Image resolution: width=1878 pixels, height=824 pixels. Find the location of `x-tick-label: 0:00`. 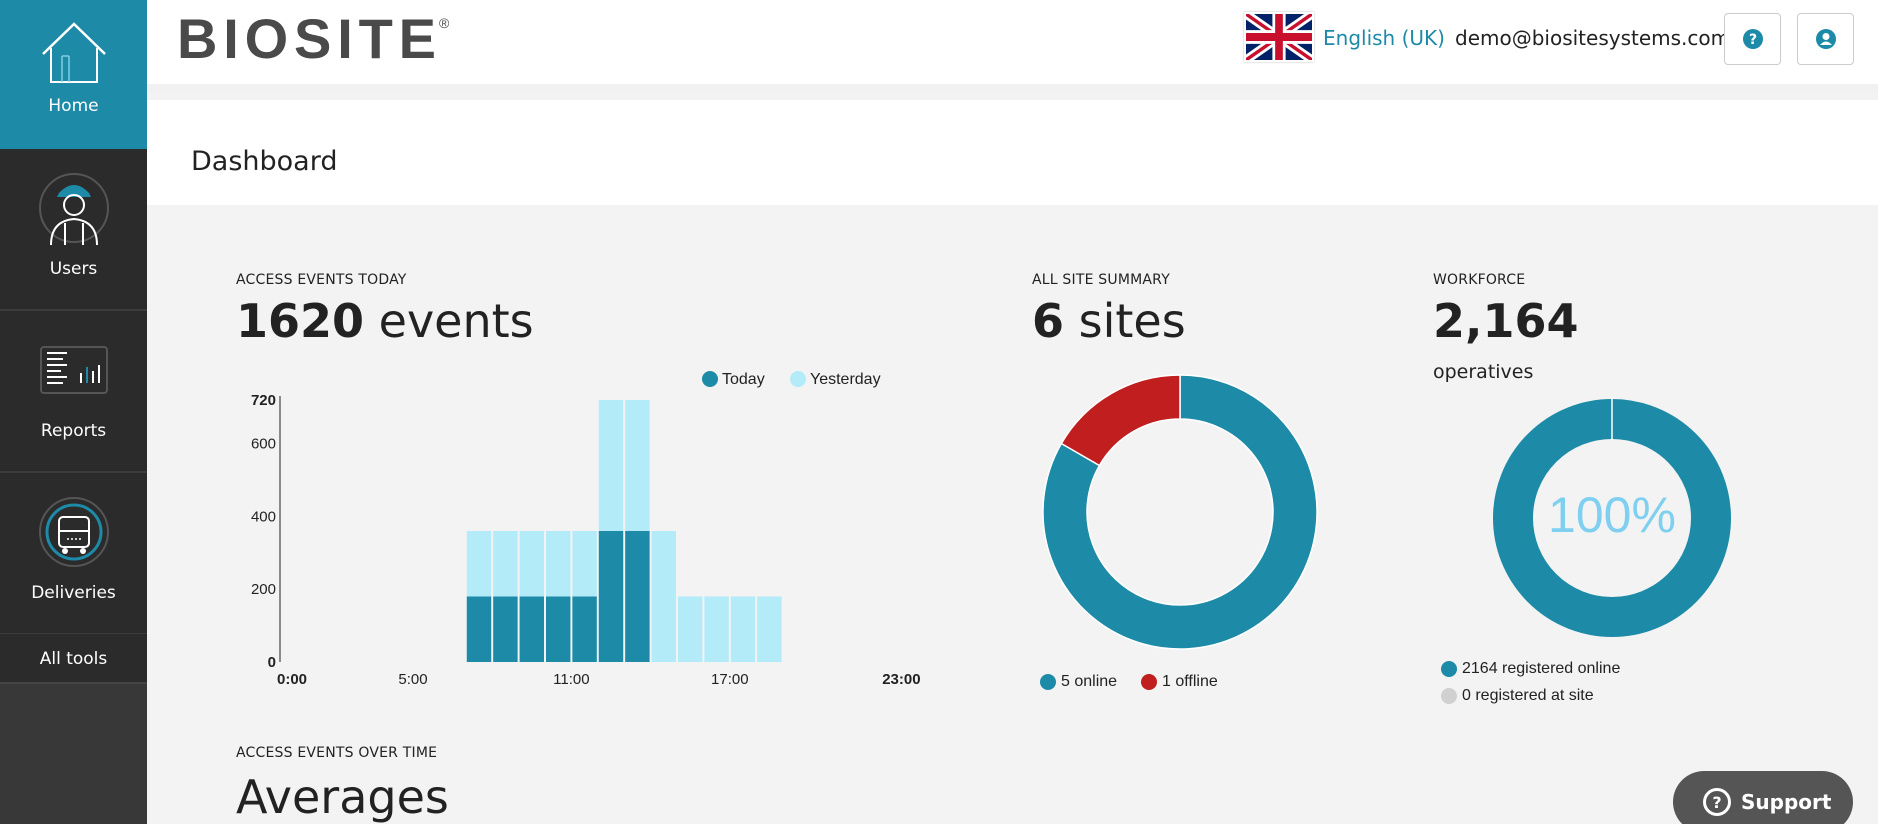

x-tick-label: 0:00 is located at coordinates (292, 679).